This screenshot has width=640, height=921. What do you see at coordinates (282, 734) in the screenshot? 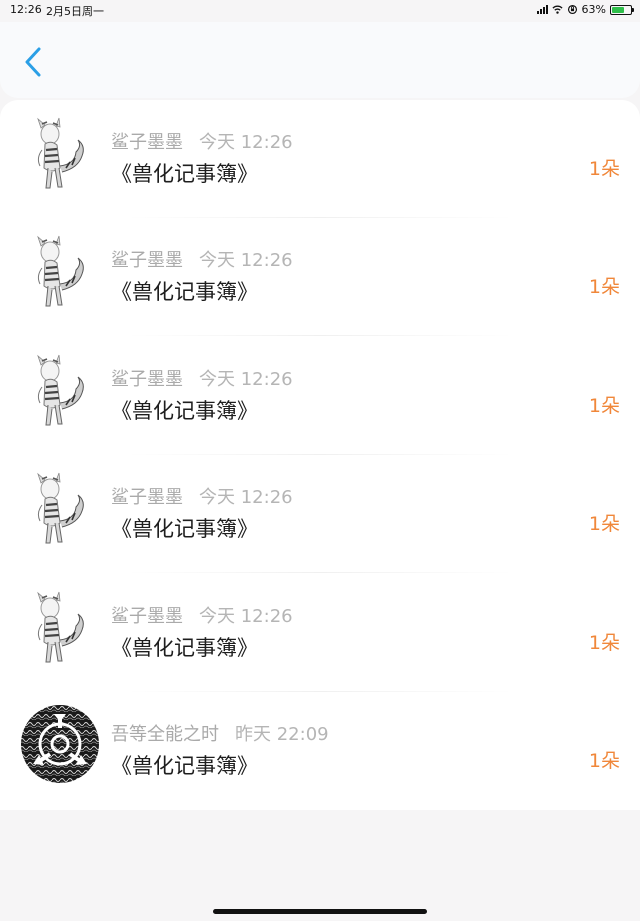
I see `sent-time: 昨天 22:09` at bounding box center [282, 734].